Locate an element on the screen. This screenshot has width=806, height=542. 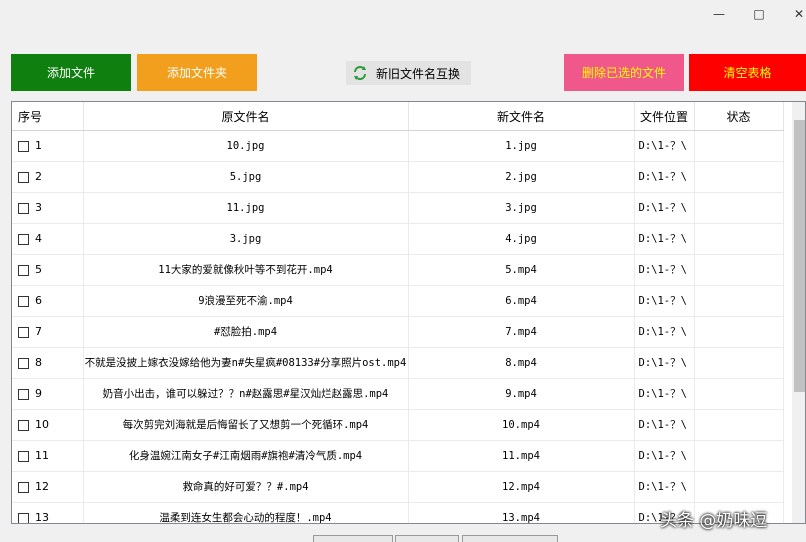
original-name-cell: #怼脸拍.mp4 is located at coordinates (246, 332).